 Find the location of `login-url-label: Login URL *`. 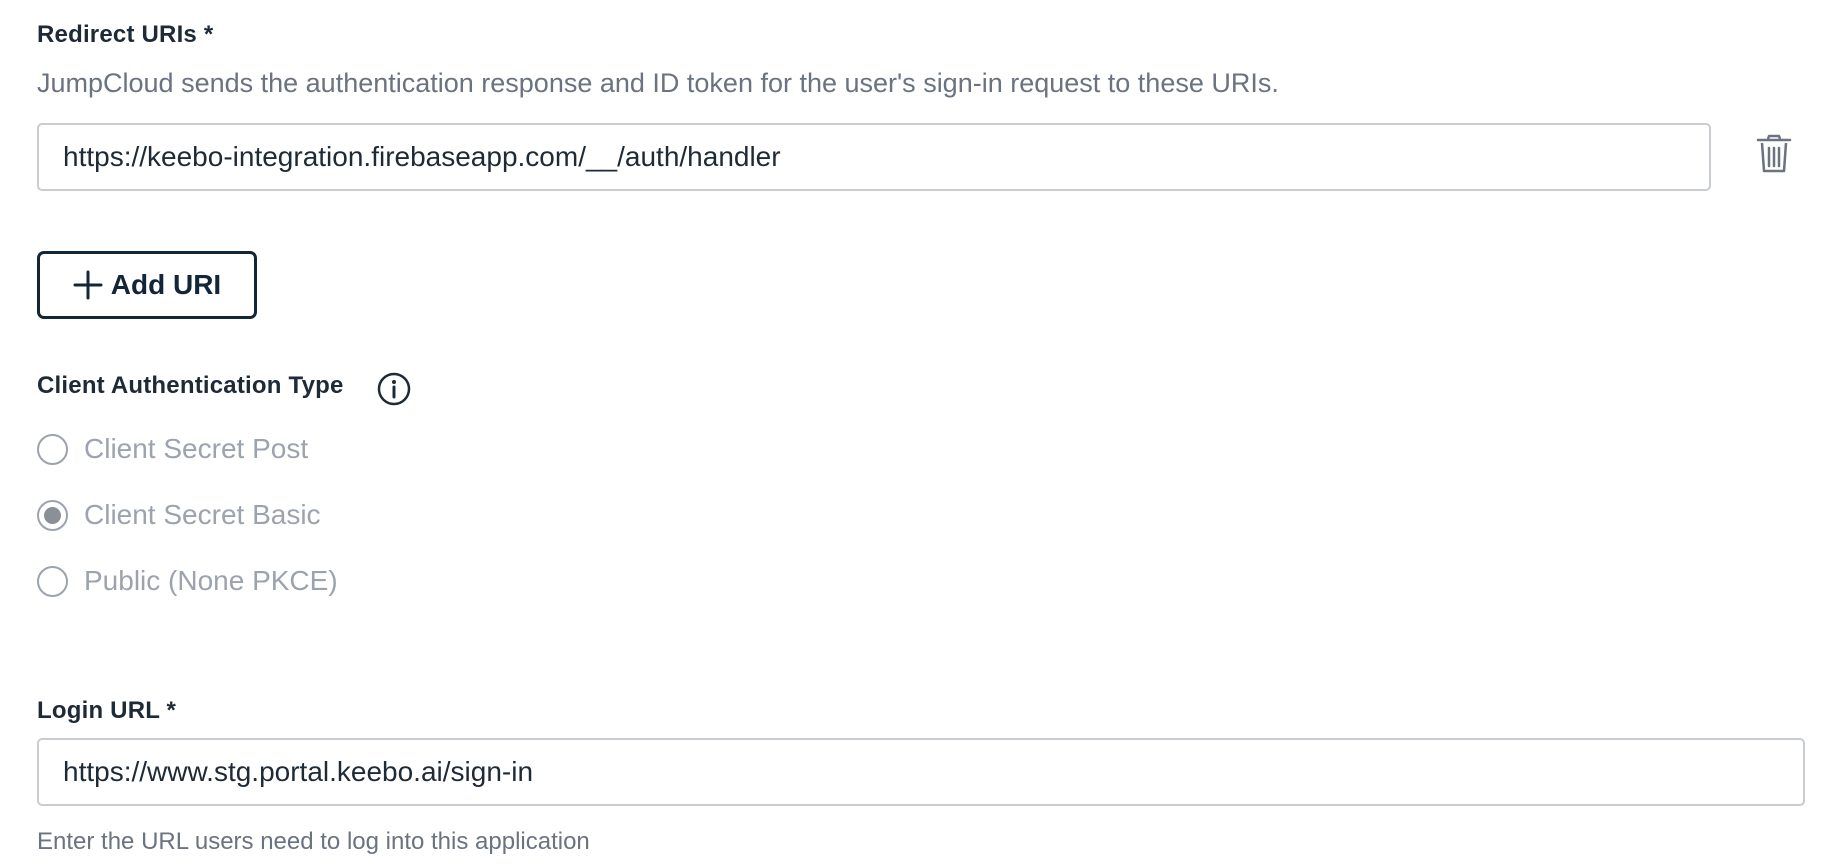

login-url-label: Login URL * is located at coordinates (107, 710).